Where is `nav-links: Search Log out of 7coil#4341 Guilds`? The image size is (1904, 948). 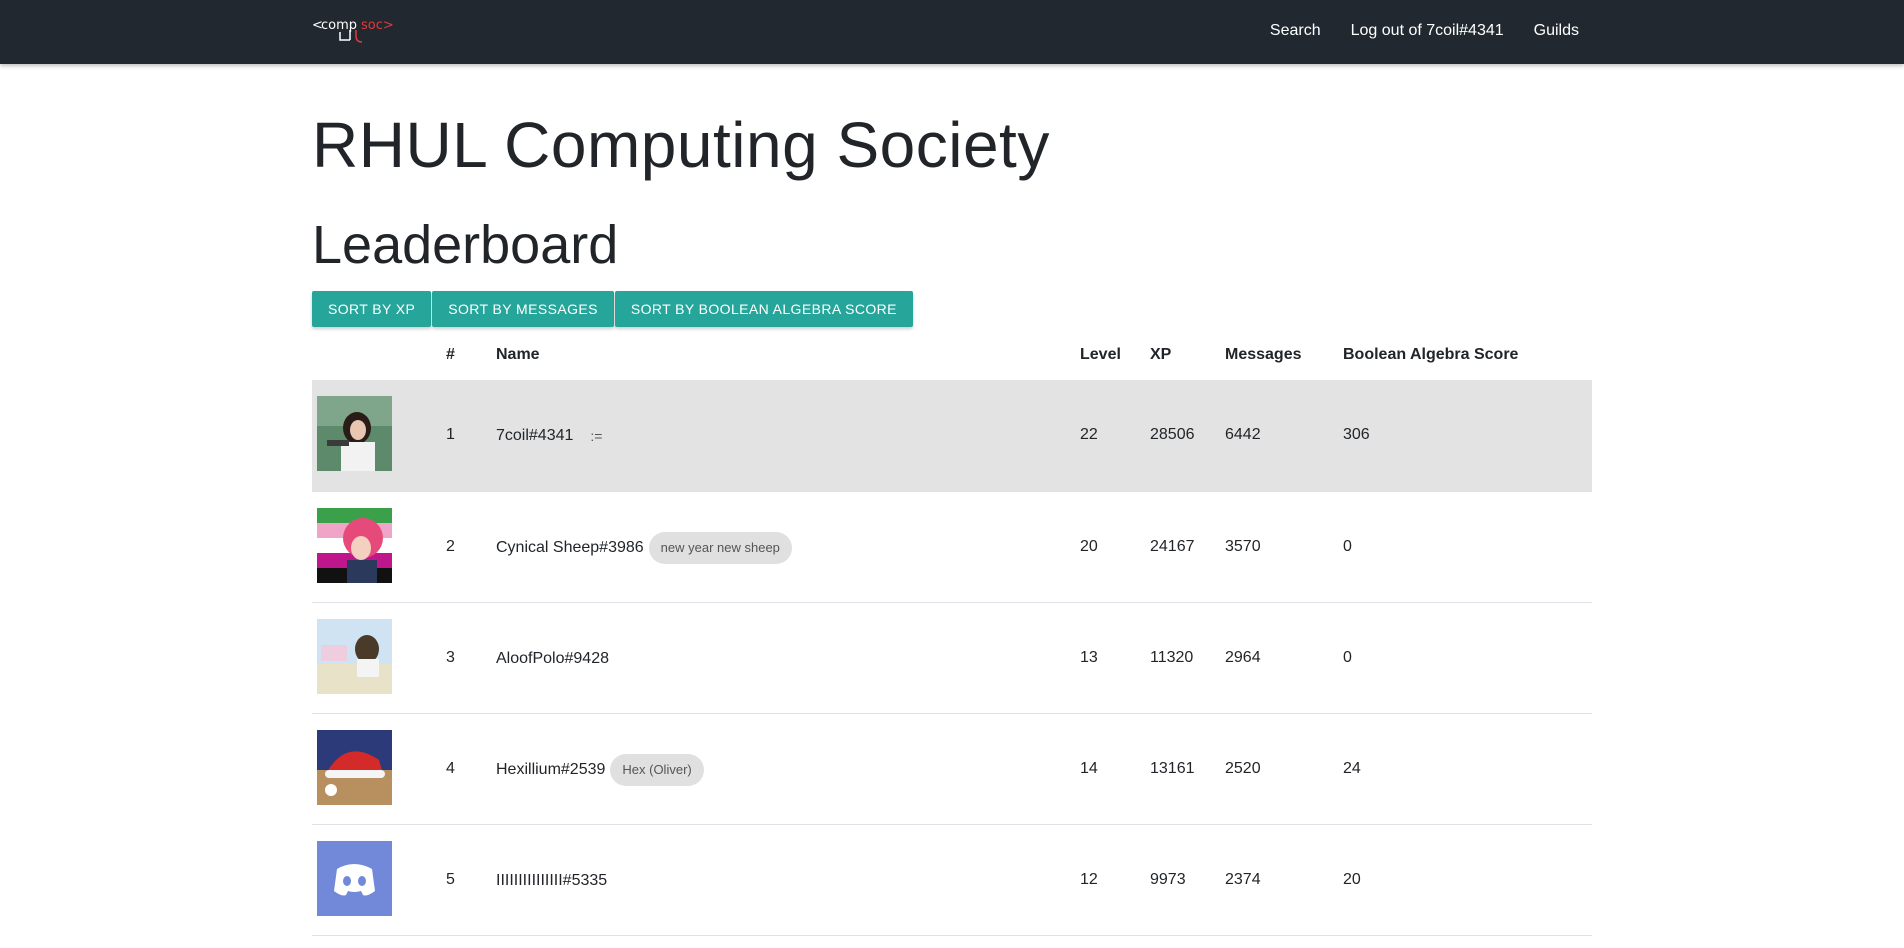 nav-links: Search Log out of 7coil#4341 Guilds is located at coordinates (1424, 31).